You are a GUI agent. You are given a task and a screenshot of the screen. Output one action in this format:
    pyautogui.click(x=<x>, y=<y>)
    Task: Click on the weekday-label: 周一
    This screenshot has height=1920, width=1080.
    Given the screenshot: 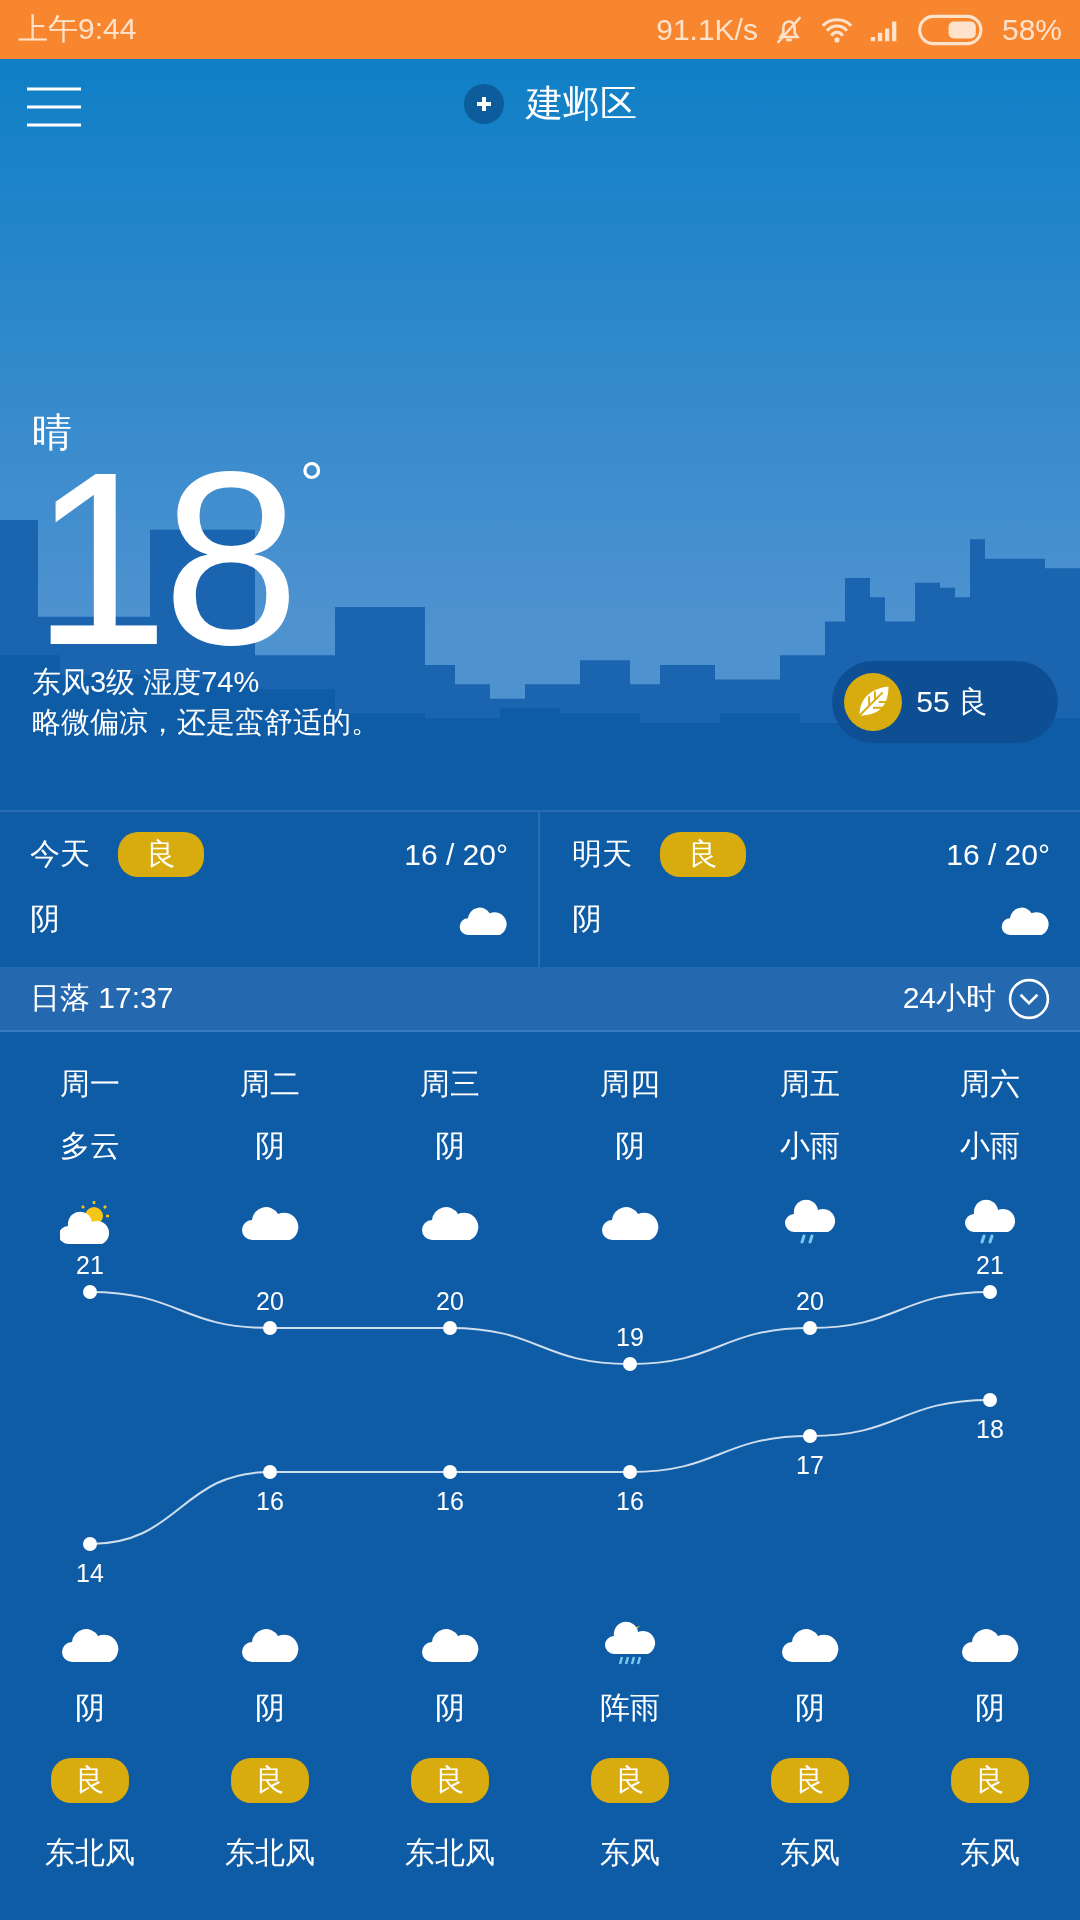 What is the action you would take?
    pyautogui.click(x=90, y=1084)
    